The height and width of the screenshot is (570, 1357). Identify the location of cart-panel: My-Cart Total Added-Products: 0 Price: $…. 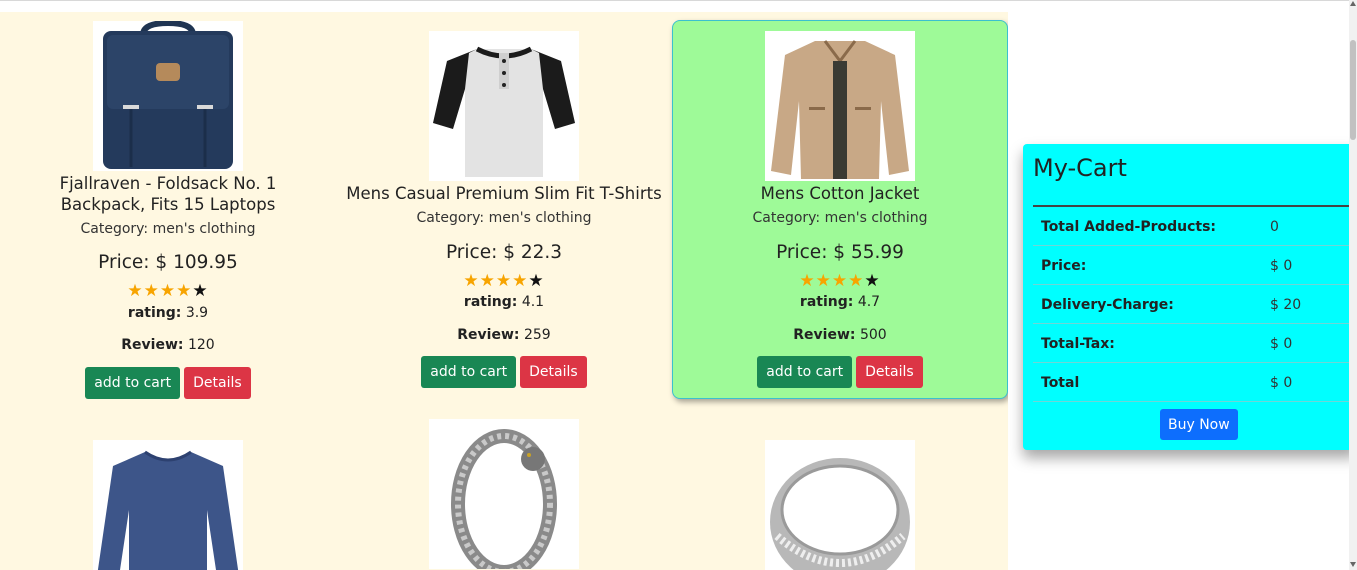
(1190, 297).